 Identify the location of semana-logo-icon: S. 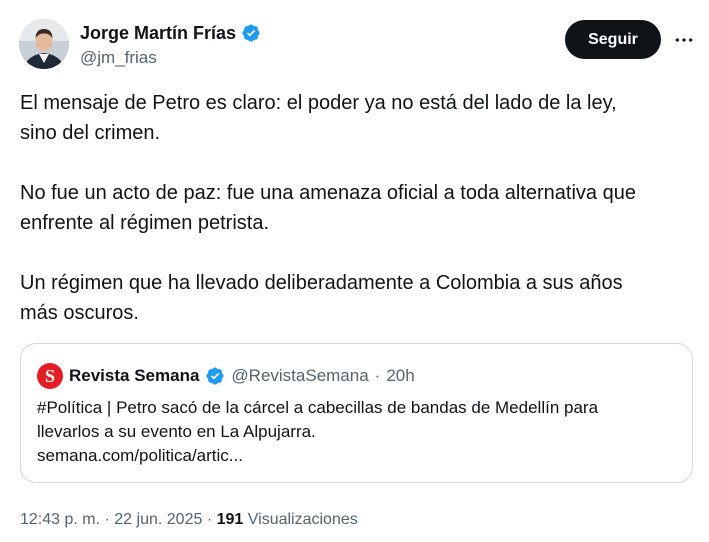
(50, 376).